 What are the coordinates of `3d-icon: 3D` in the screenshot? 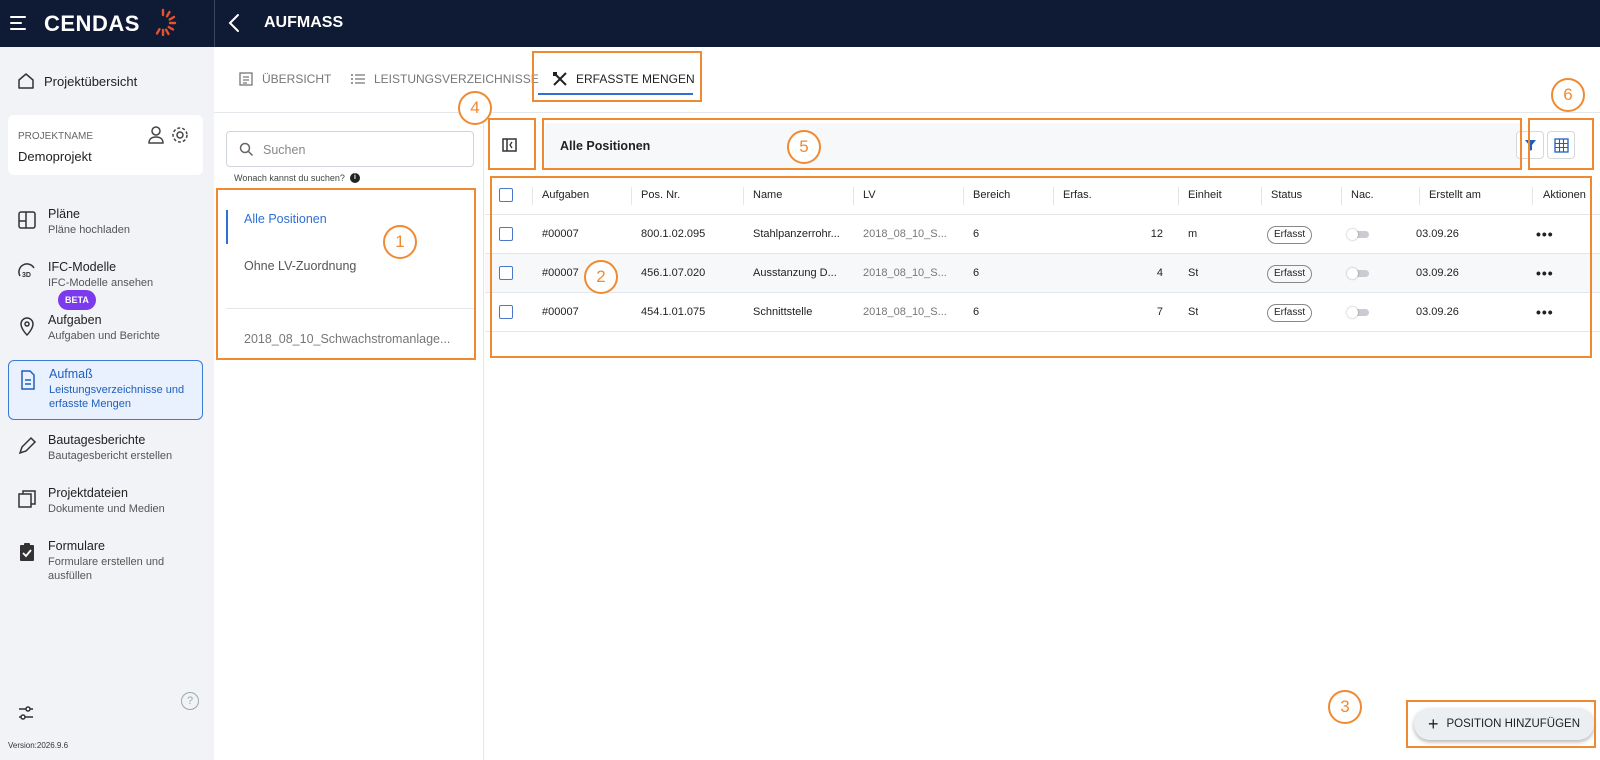 It's located at (26, 271).